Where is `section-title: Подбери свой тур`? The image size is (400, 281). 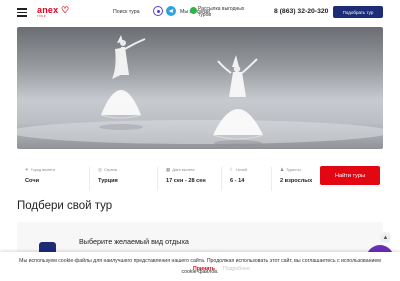
section-title: Подбери свой тур is located at coordinates (65, 206).